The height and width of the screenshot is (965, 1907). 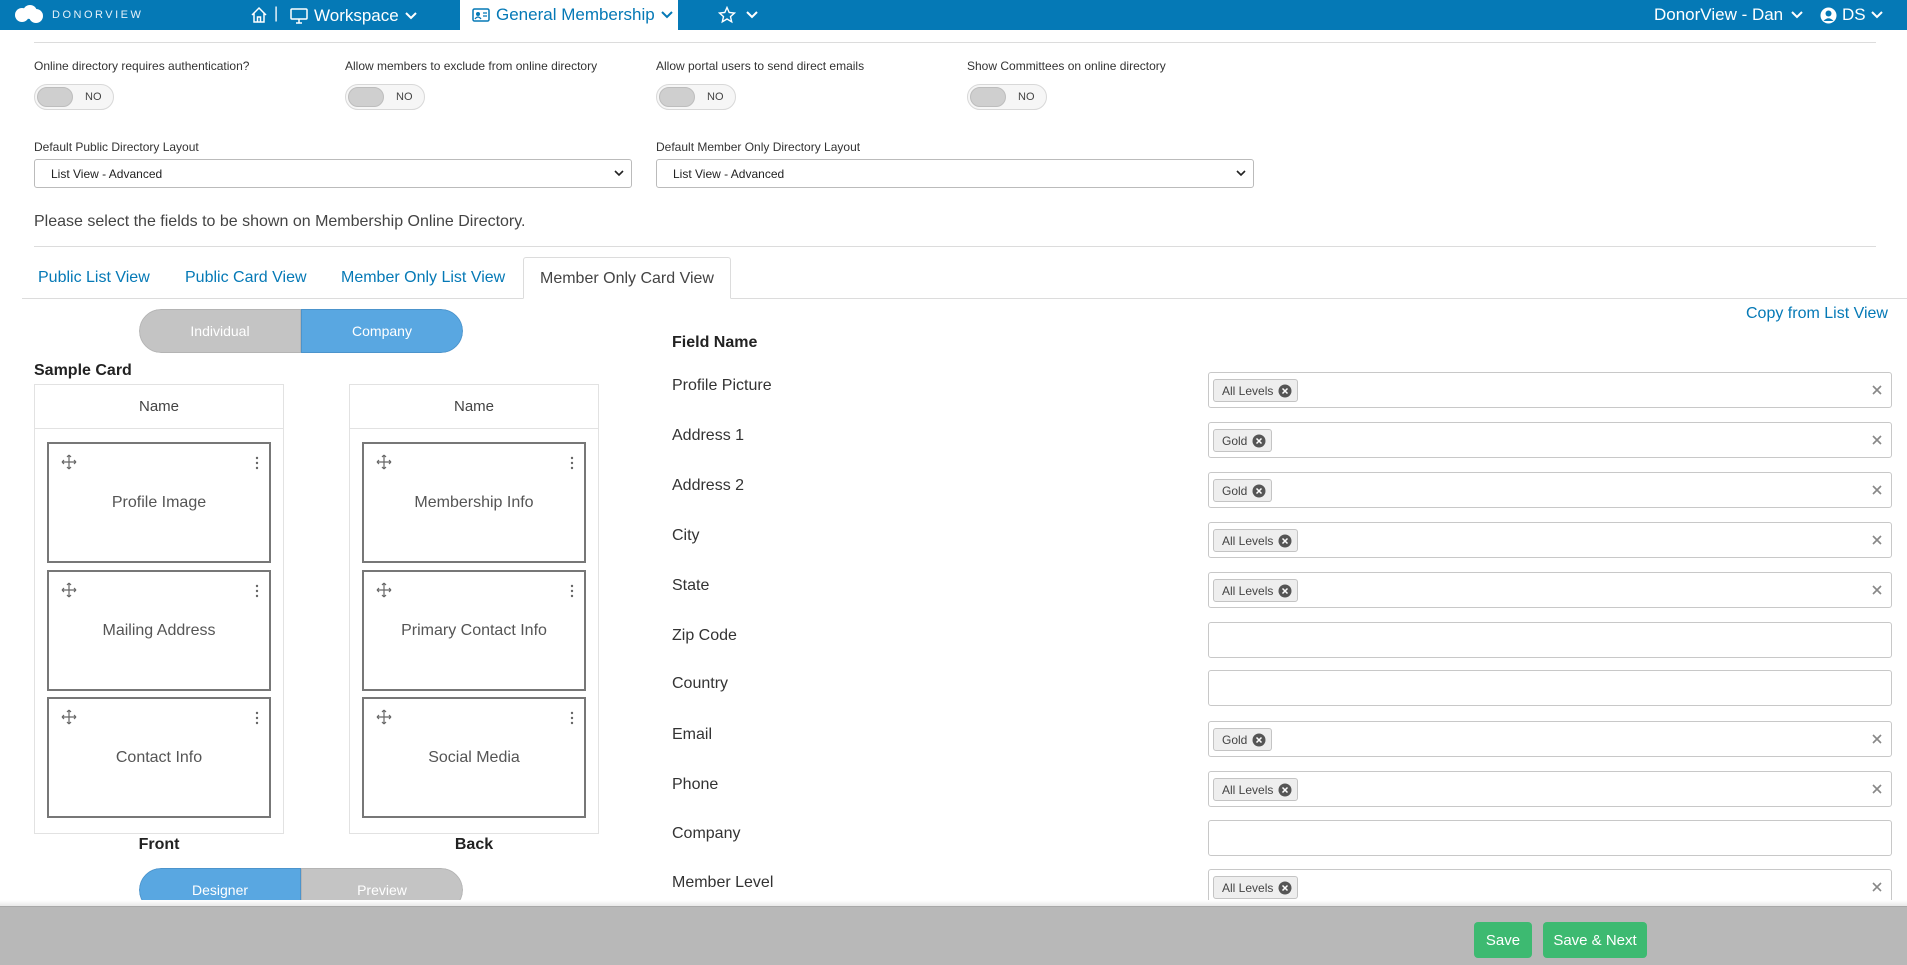 I want to click on home-icon, so click(x=259, y=15).